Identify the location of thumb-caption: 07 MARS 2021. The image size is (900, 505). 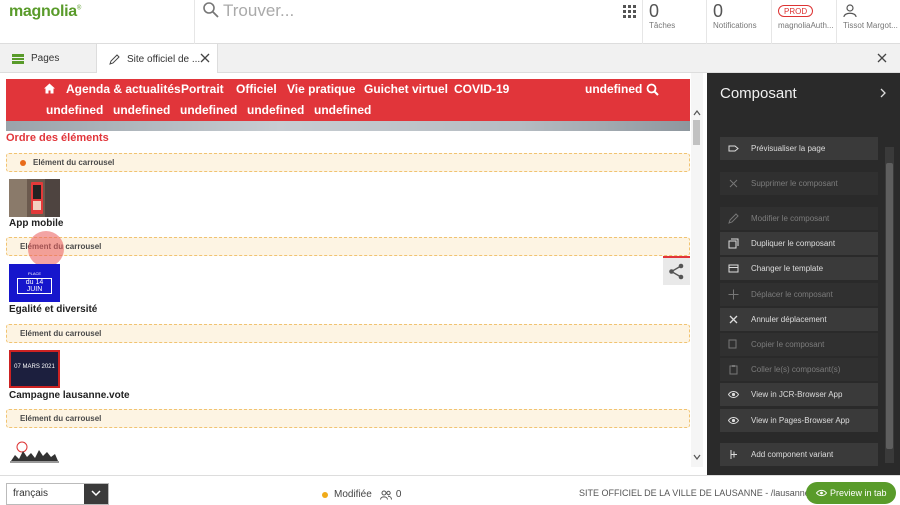
(34, 367).